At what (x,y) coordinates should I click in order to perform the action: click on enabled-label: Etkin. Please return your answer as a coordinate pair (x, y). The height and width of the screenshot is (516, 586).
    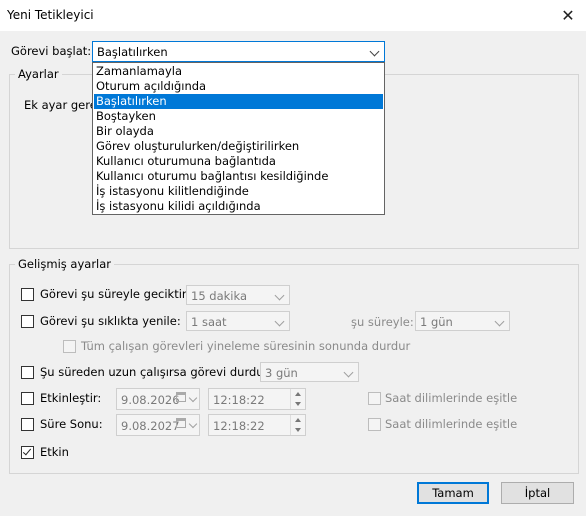
    Looking at the image, I should click on (54, 452).